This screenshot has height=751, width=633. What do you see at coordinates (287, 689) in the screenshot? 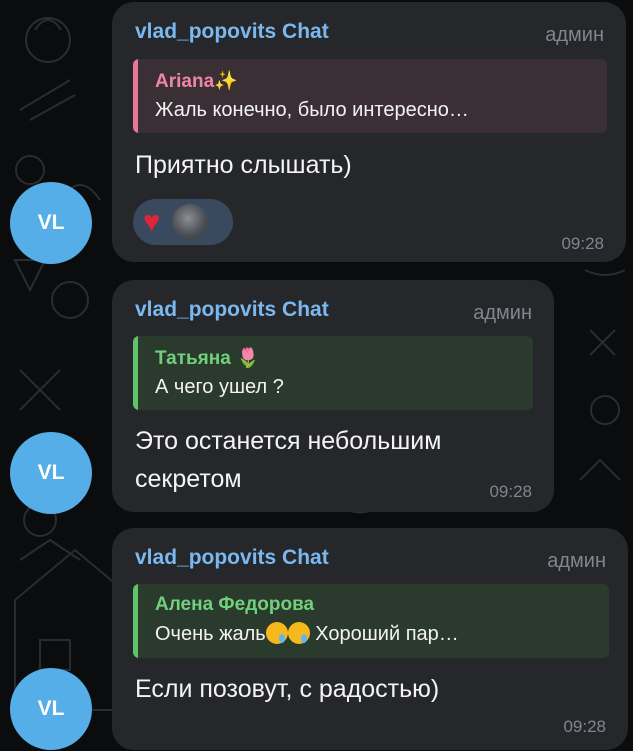
I see `message-text: Если позовут, с радостью)` at bounding box center [287, 689].